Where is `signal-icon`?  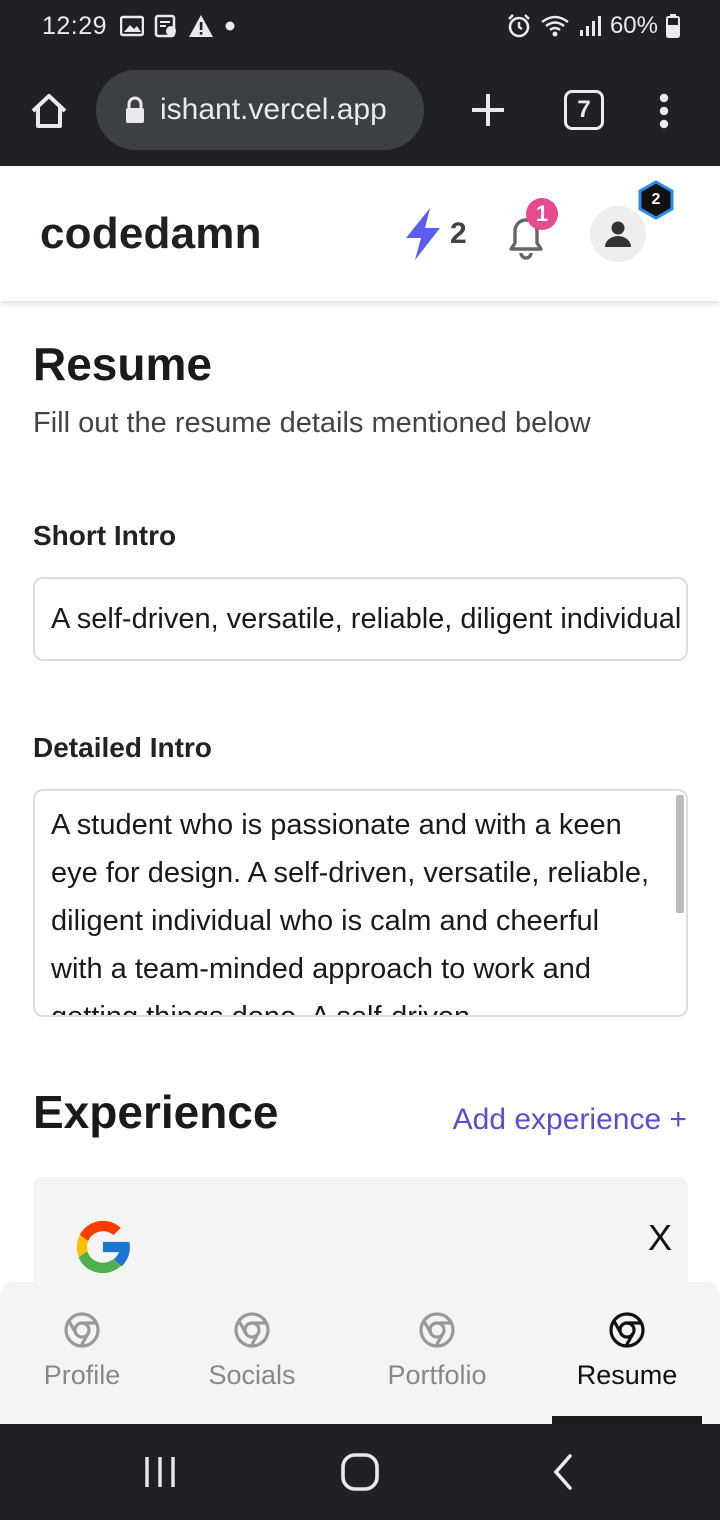
signal-icon is located at coordinates (590, 26).